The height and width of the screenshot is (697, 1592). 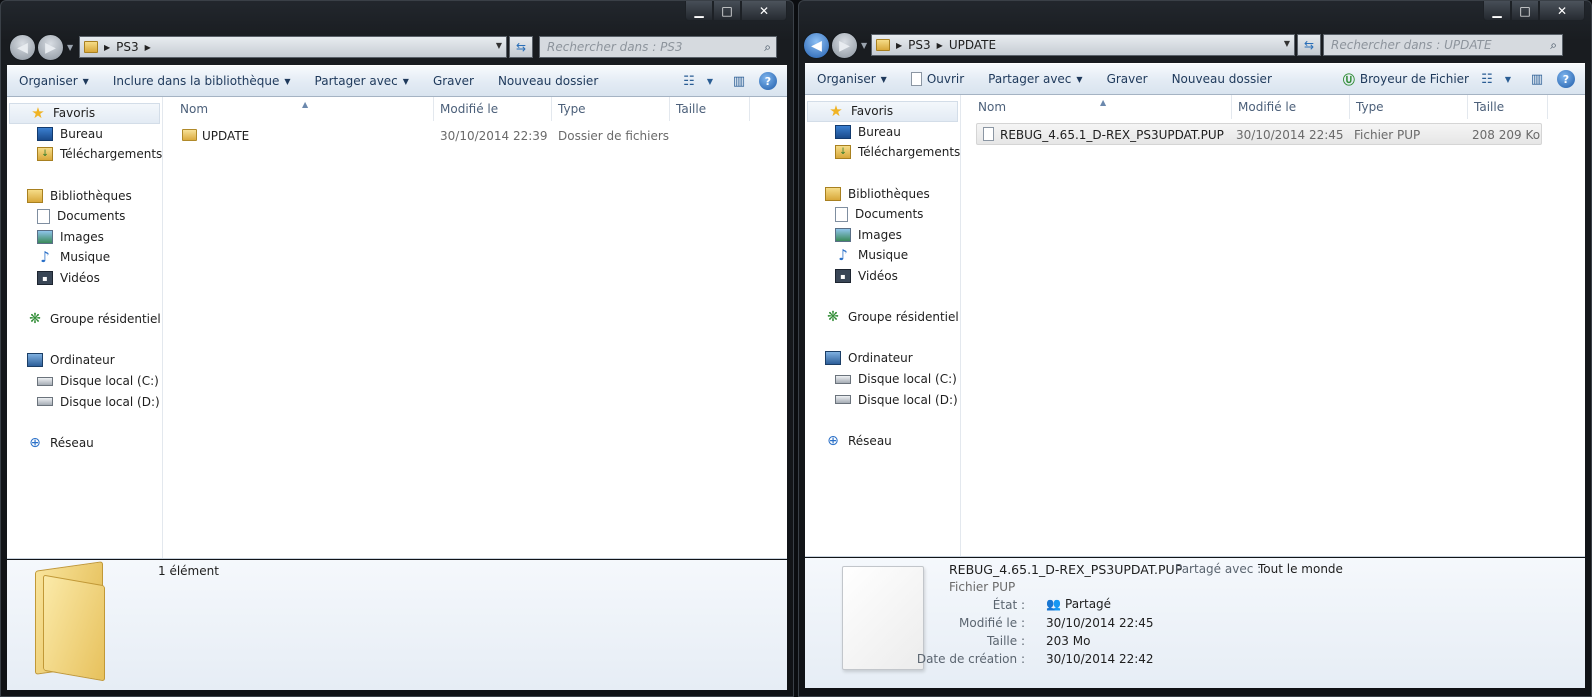 I want to click on shared-users-icon: 👥, so click(x=1053, y=604).